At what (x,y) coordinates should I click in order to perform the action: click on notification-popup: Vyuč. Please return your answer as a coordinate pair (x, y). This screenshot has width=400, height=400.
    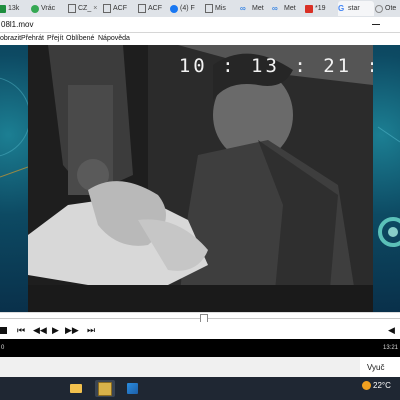
    Looking at the image, I should click on (380, 367).